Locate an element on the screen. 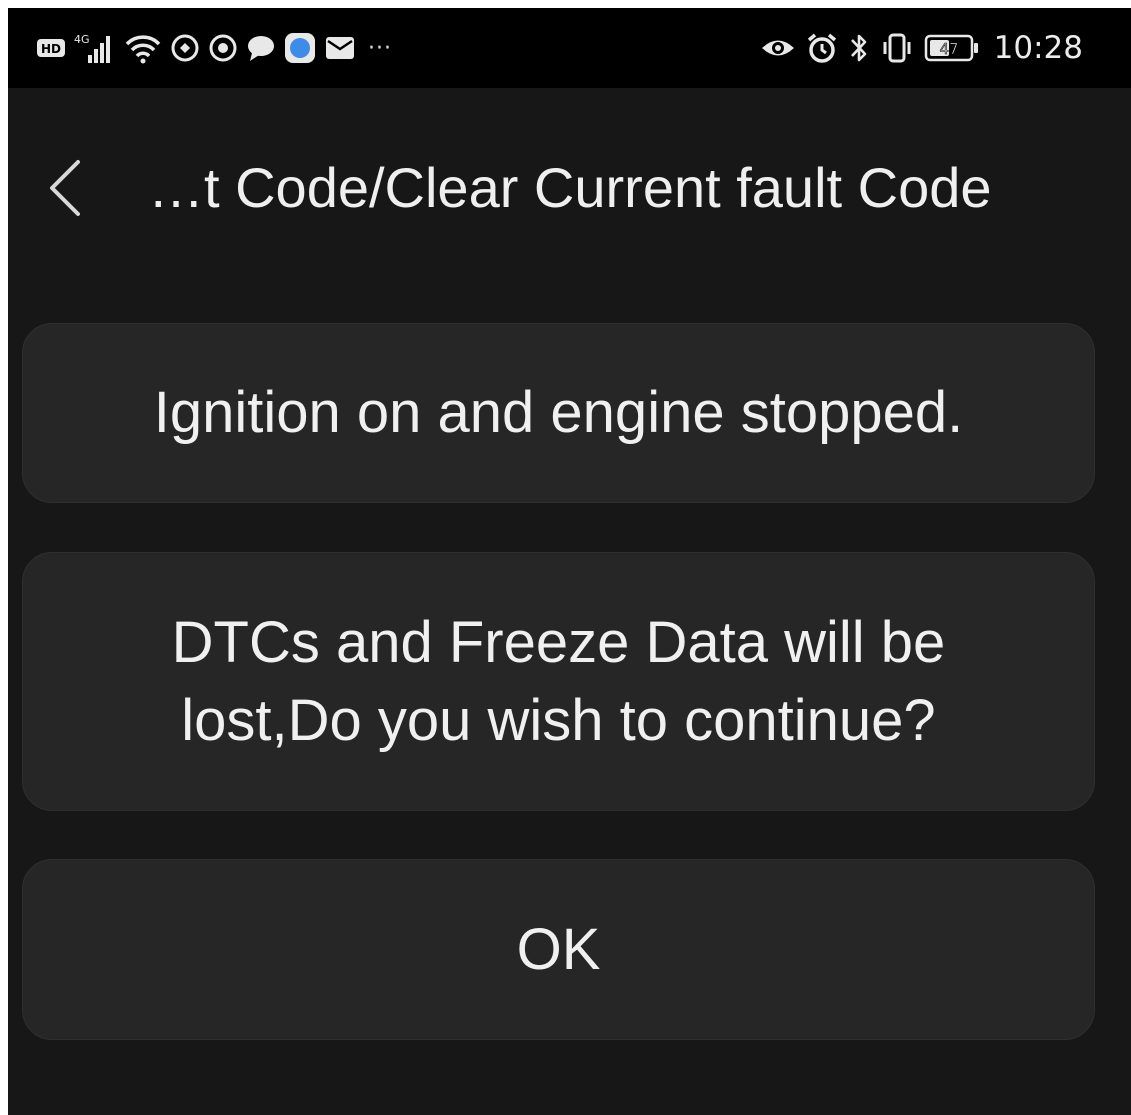 The image size is (1131, 1115). hd-icon: HD is located at coordinates (51, 48).